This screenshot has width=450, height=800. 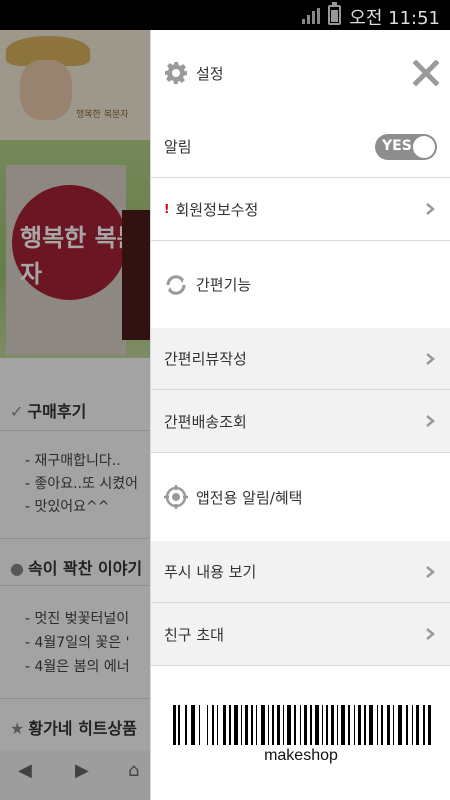 What do you see at coordinates (77, 667) in the screenshot?
I see `story-line: - 4월은 봄의 에너` at bounding box center [77, 667].